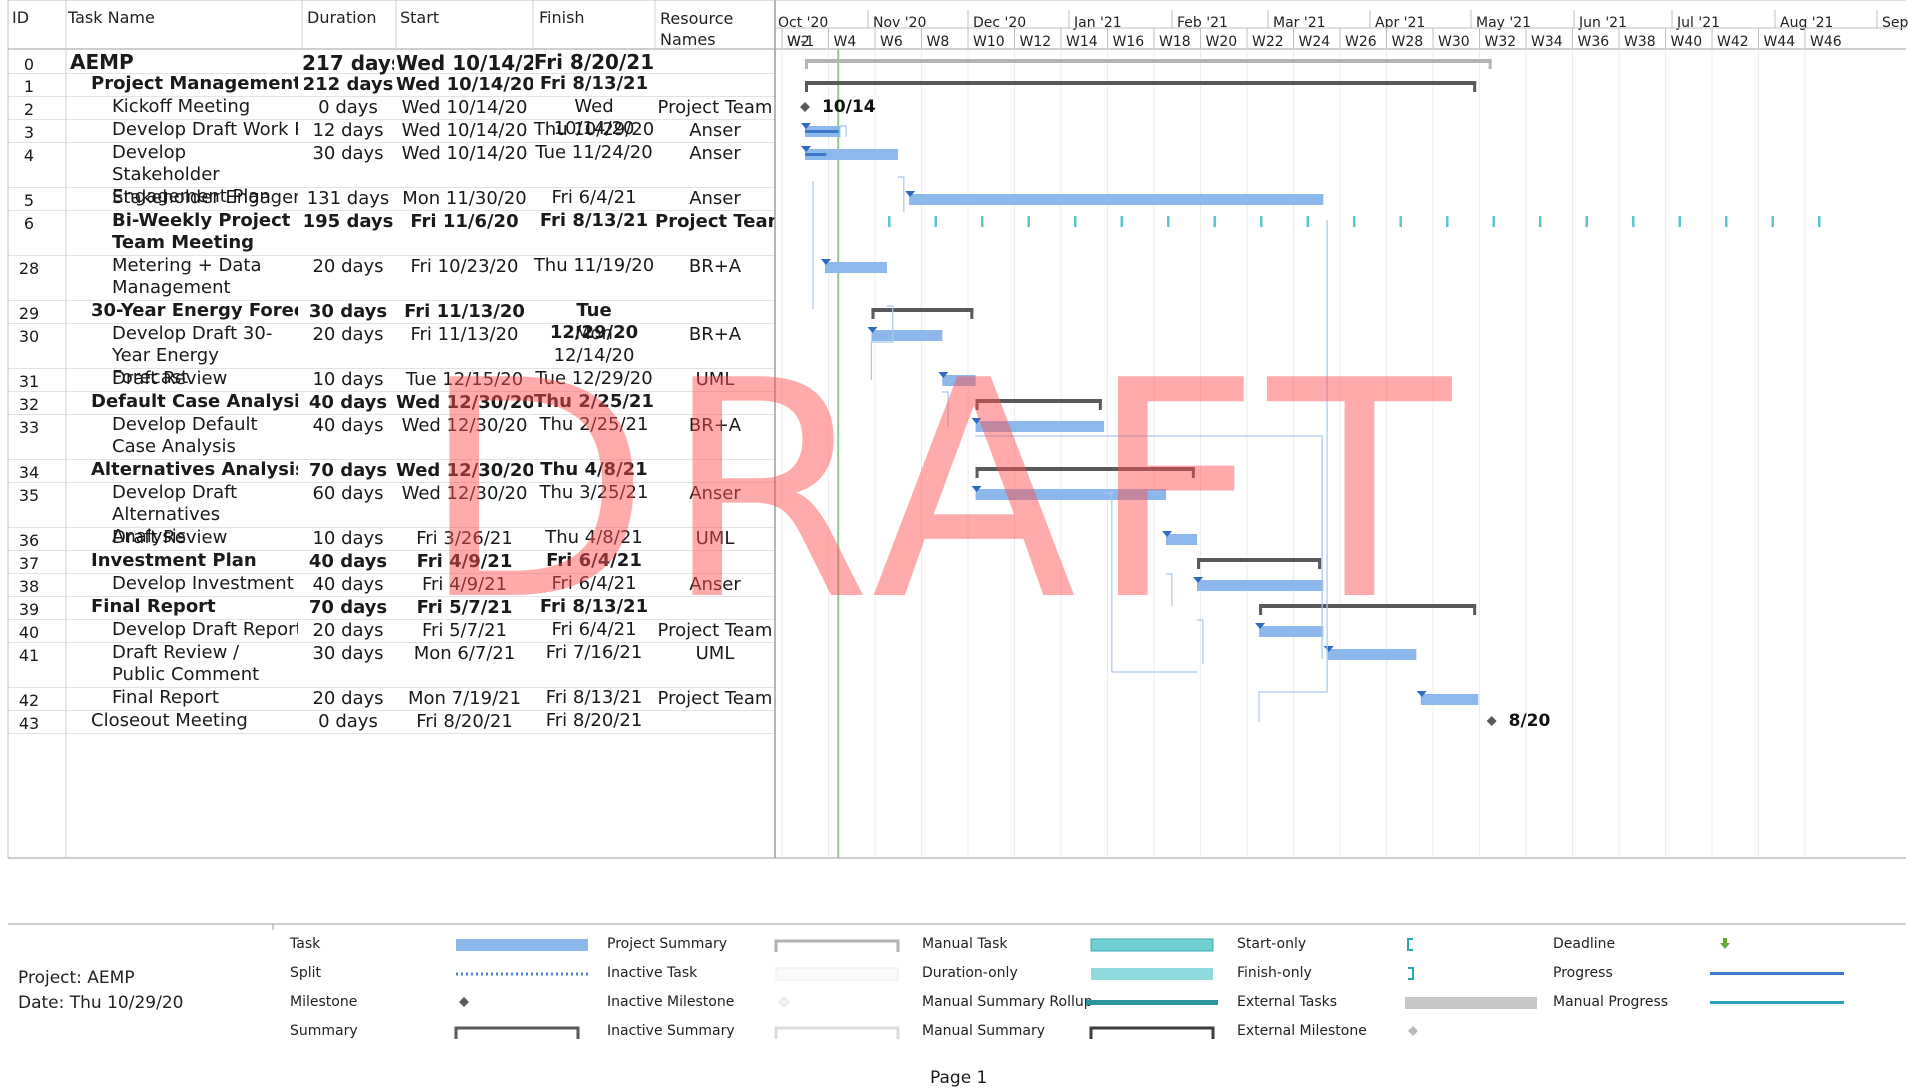 The image size is (1908, 1088). What do you see at coordinates (837, 974) in the screenshot?
I see `legend-inactive-task-symbol` at bounding box center [837, 974].